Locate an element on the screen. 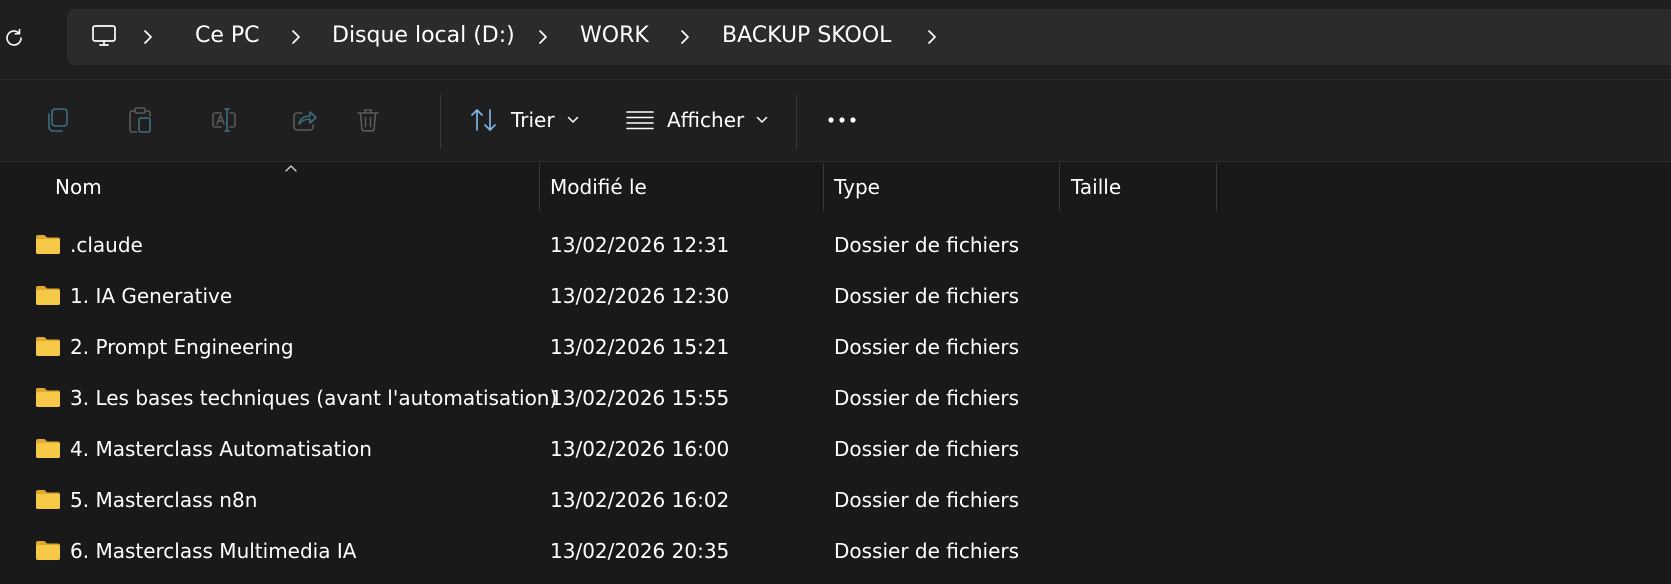 This screenshot has height=584, width=1671. view-button: Afficher is located at coordinates (696, 120).